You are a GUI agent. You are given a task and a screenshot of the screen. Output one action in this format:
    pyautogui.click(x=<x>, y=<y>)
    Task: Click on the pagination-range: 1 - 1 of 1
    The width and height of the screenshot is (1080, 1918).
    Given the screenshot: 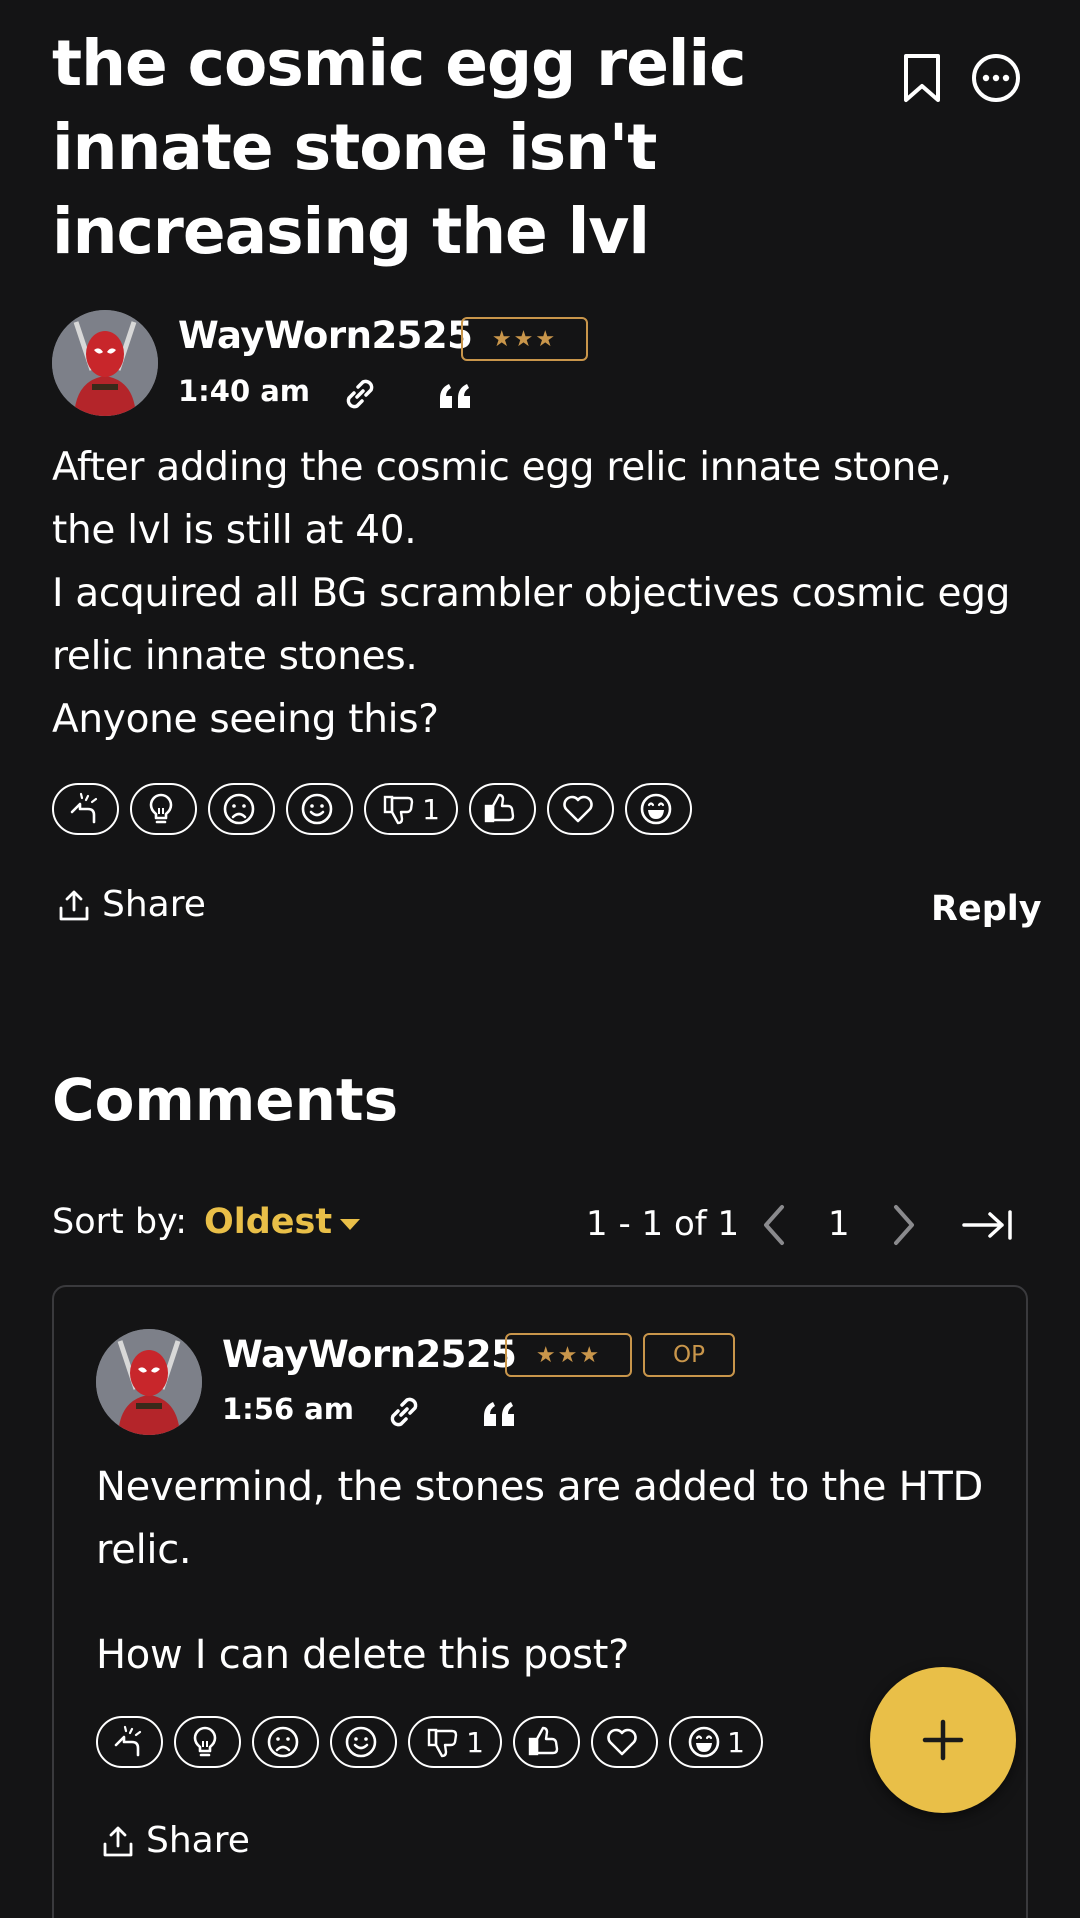 What is the action you would take?
    pyautogui.click(x=663, y=1224)
    